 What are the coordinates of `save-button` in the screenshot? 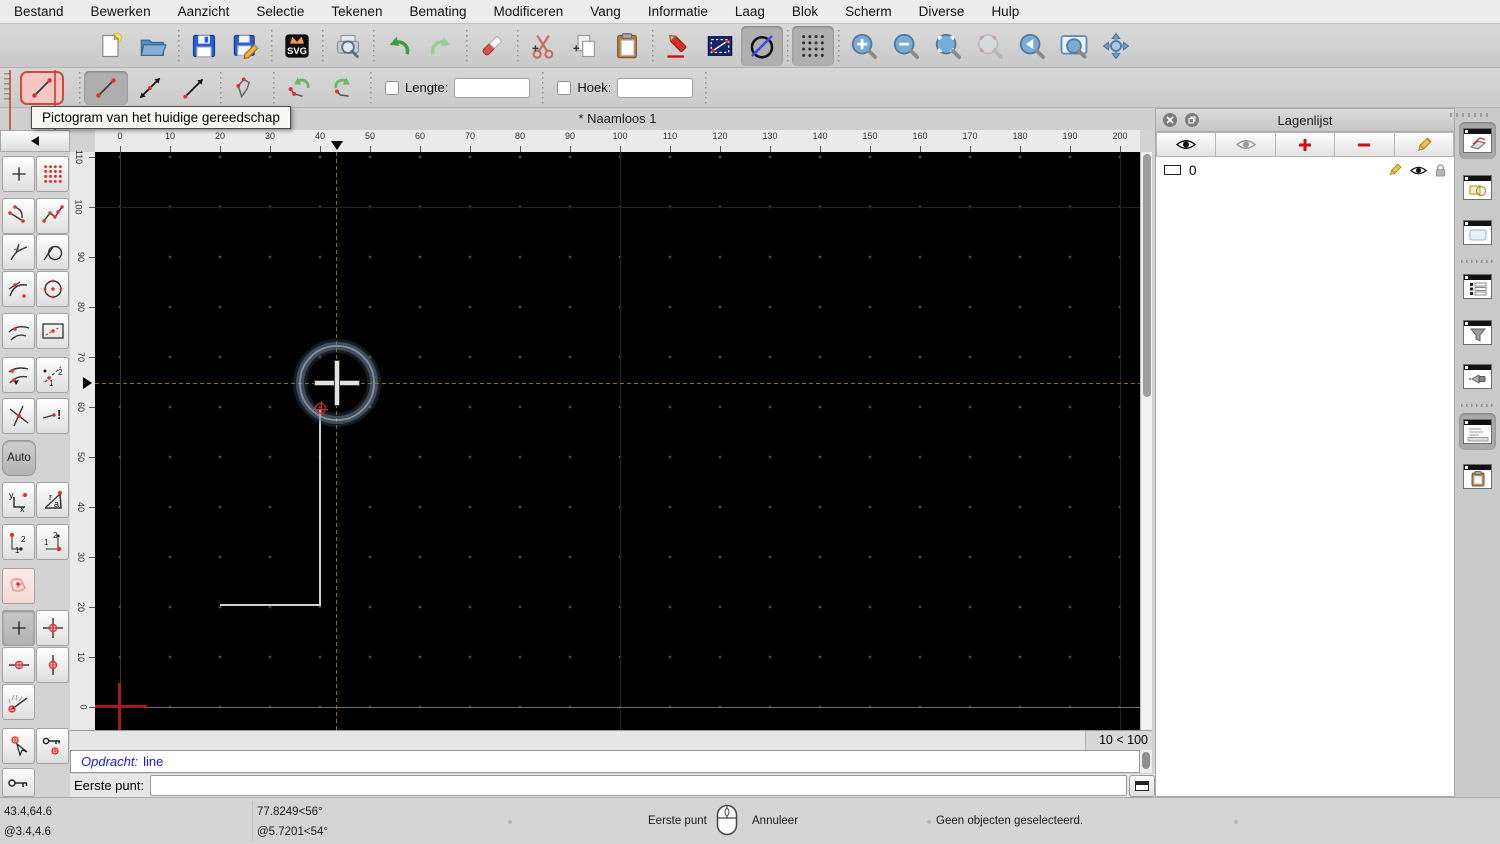 It's located at (204, 46).